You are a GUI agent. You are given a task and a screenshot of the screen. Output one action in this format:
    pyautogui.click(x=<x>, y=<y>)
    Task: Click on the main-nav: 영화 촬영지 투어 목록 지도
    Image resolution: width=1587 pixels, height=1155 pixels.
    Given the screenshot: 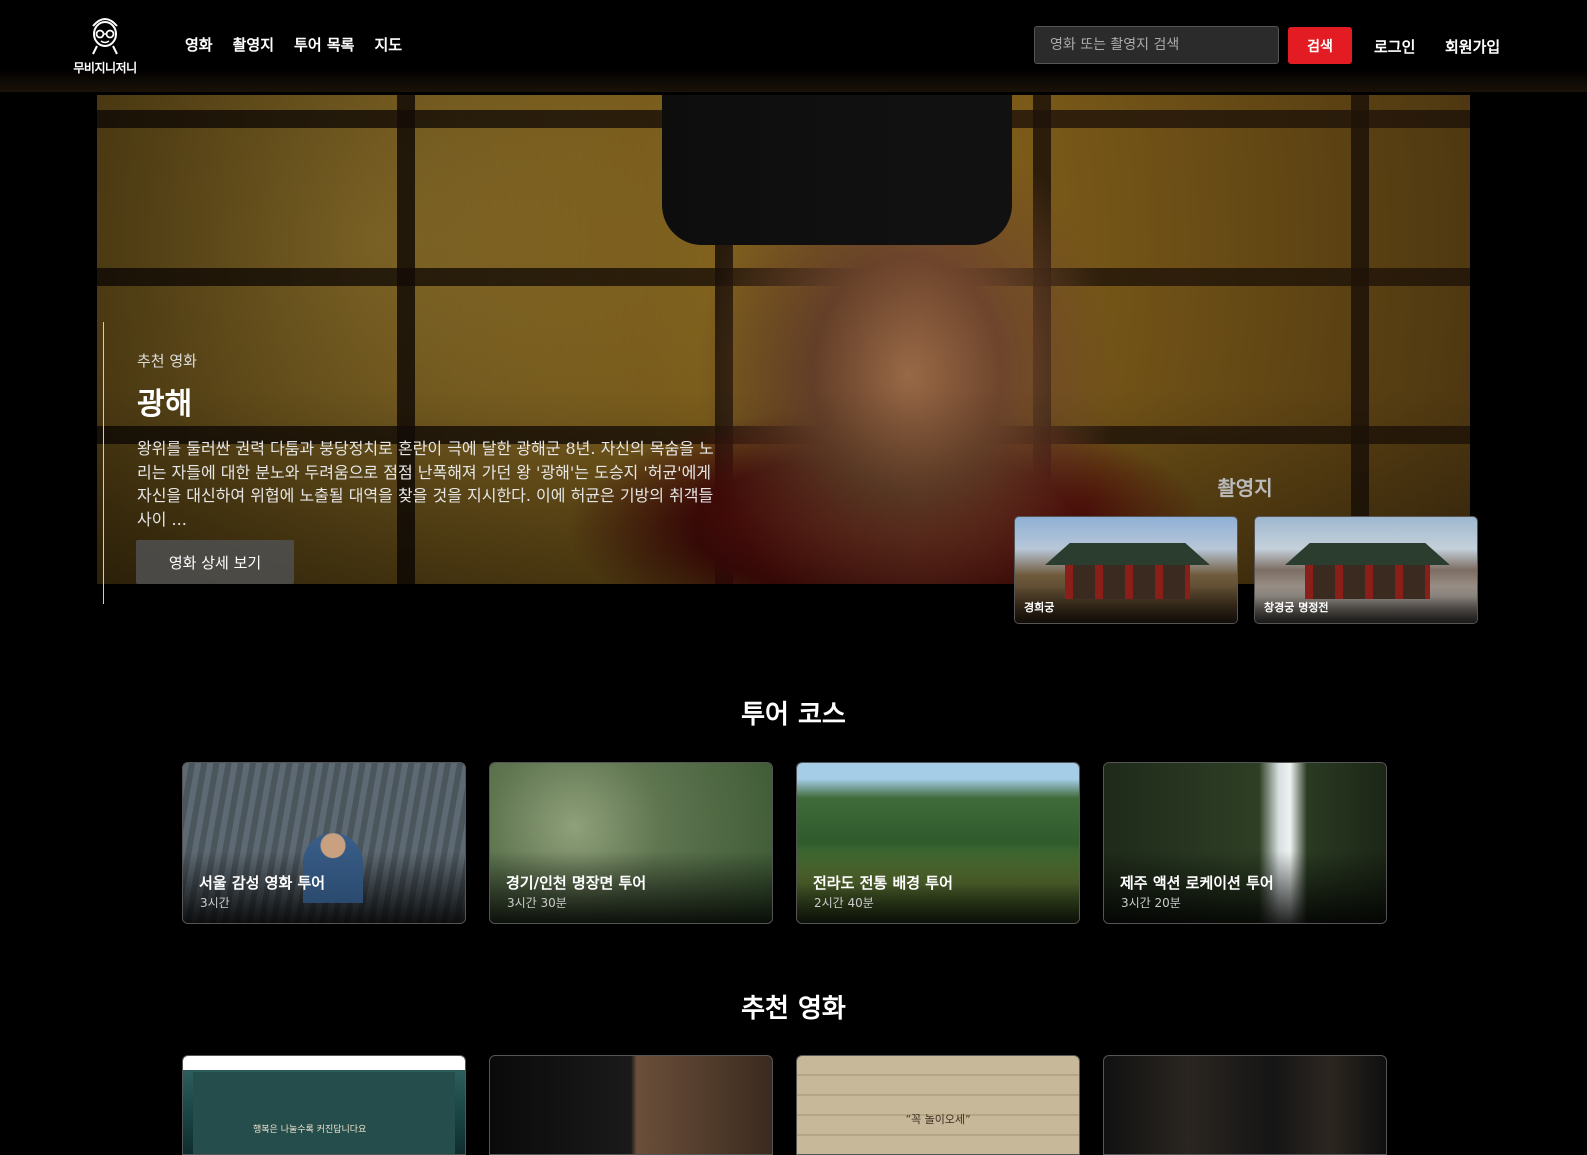 What is the action you would take?
    pyautogui.click(x=293, y=44)
    